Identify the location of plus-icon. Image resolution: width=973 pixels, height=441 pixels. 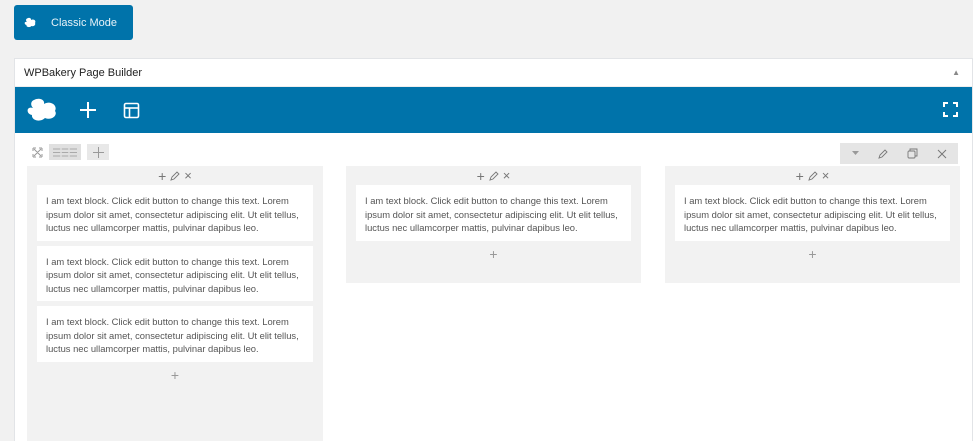
(98, 152).